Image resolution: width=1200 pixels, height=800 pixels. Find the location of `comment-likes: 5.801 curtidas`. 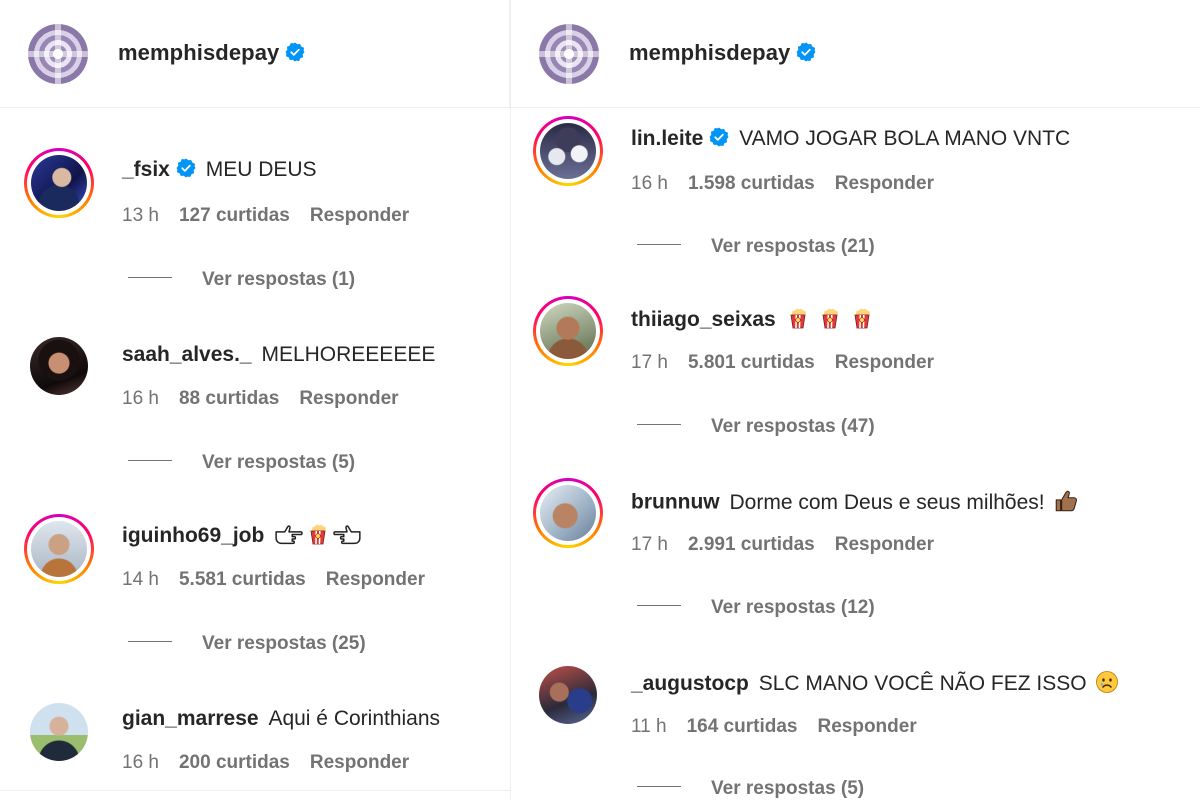

comment-likes: 5.801 curtidas is located at coordinates (751, 362).